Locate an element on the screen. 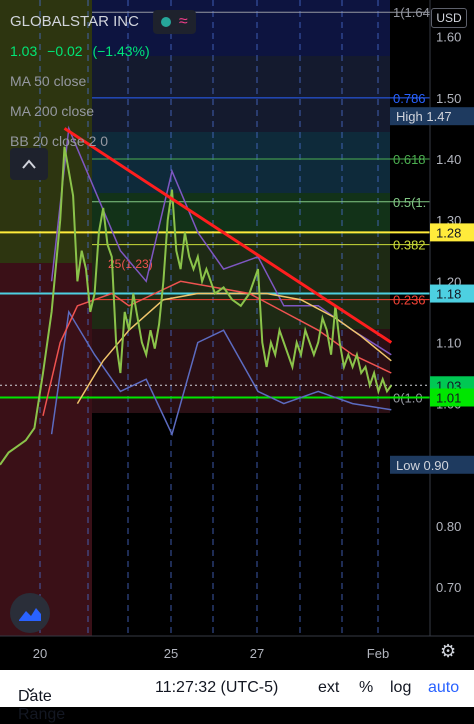  status-pill: ≈ is located at coordinates (174, 22).